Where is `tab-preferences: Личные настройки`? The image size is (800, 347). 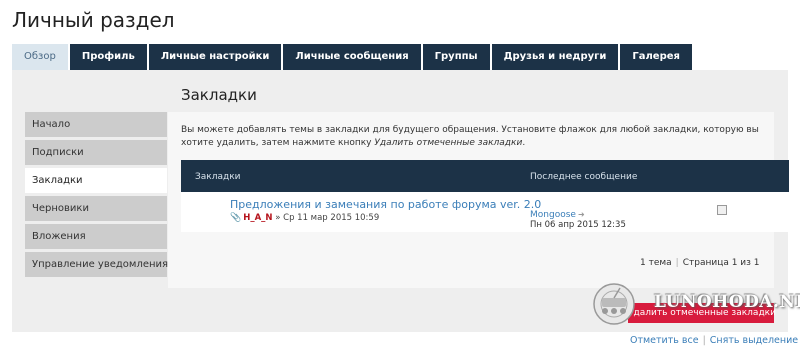
tab-preferences: Личные настройки is located at coordinates (215, 57).